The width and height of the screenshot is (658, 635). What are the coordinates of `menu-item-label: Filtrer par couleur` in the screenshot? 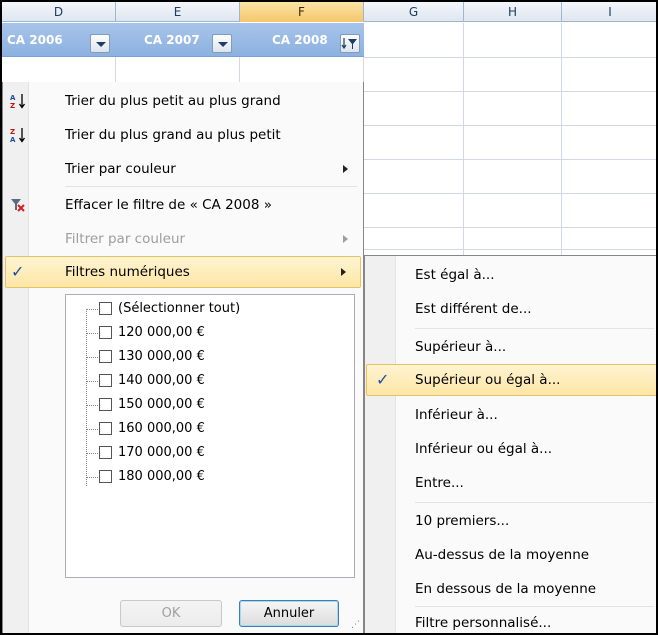 It's located at (125, 239).